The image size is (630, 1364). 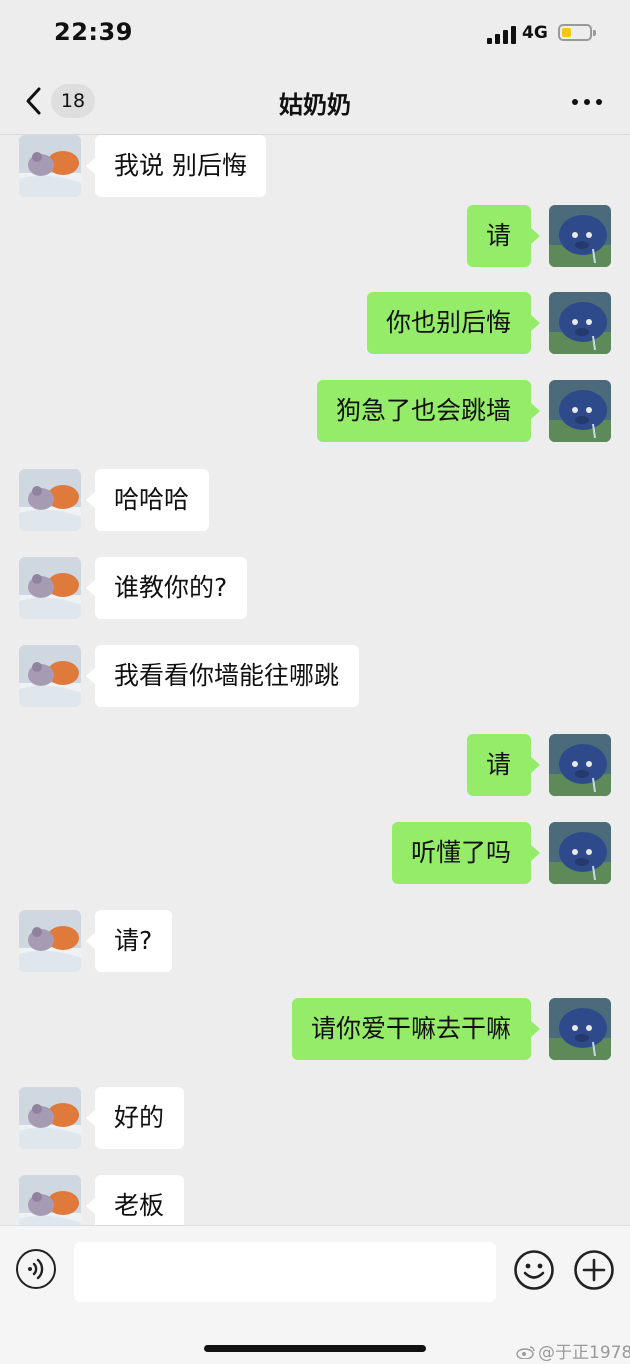 I want to click on message-bubble: 请你爱干嘛去干嘛, so click(x=416, y=1029).